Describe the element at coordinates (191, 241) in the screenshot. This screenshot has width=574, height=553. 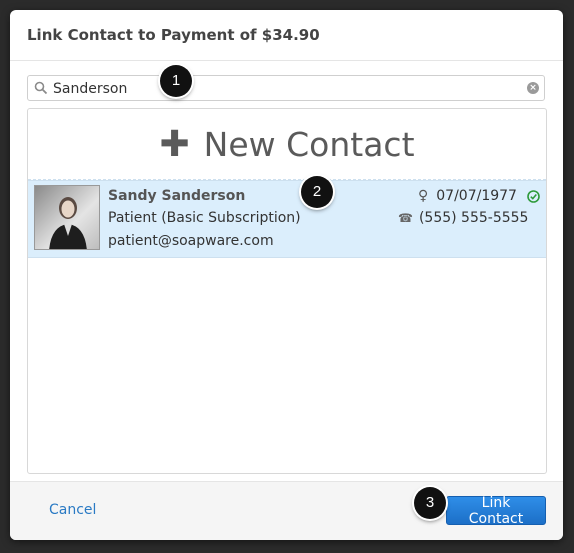
I see `contact-email: patient@soapware.com` at that location.